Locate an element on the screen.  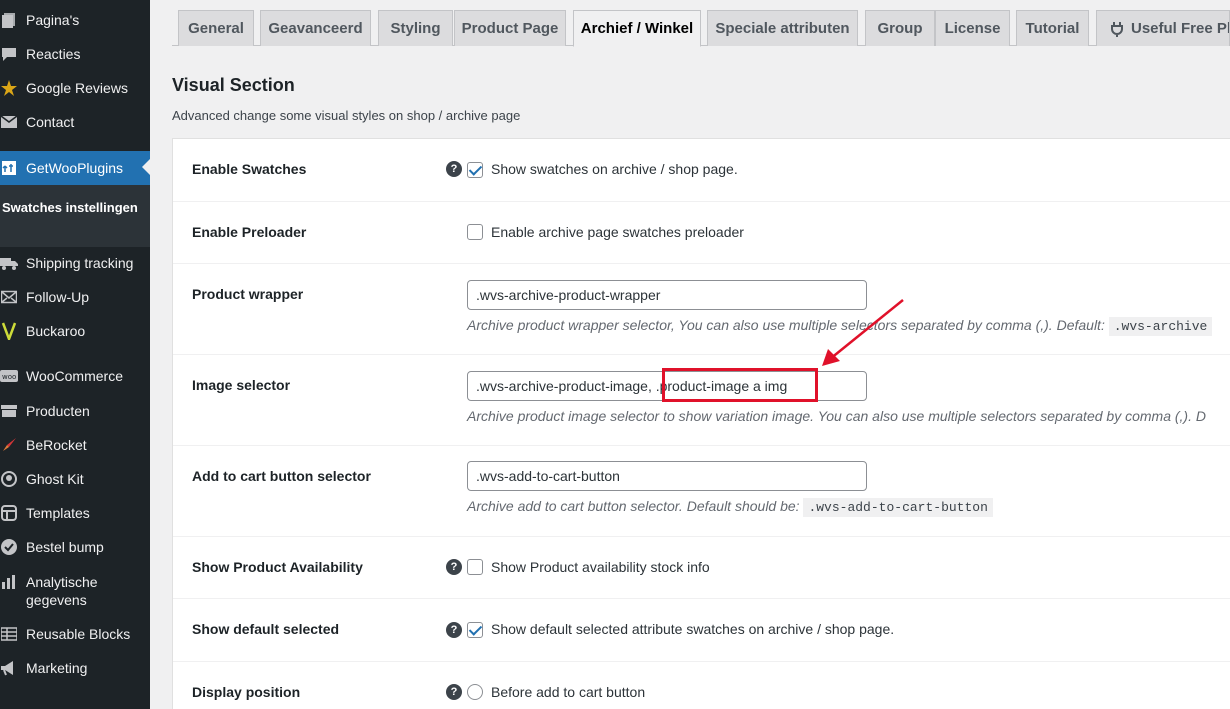
tab-styling: Styling is located at coordinates (415, 28).